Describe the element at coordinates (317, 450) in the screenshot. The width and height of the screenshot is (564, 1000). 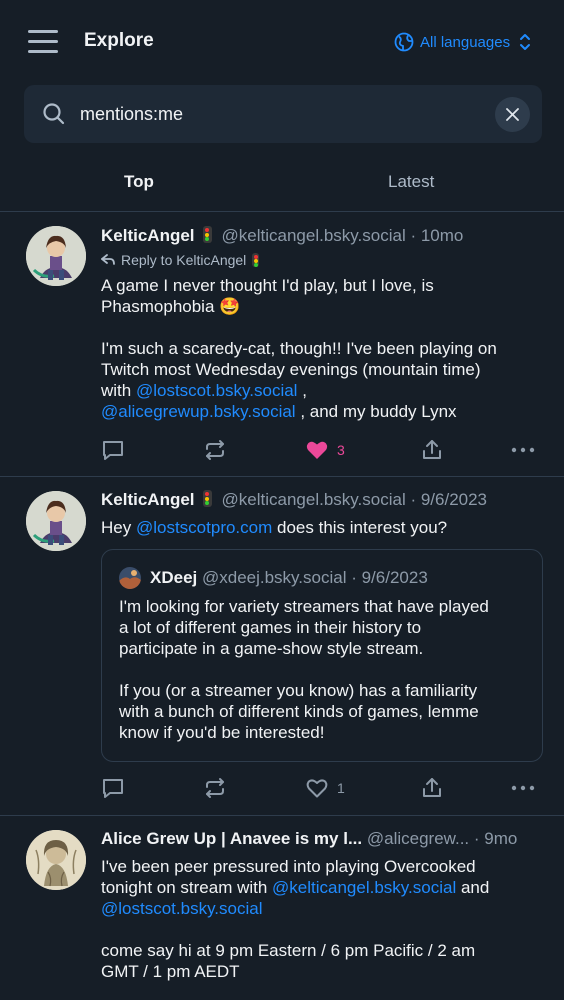
I see `heart-filled-icon` at that location.